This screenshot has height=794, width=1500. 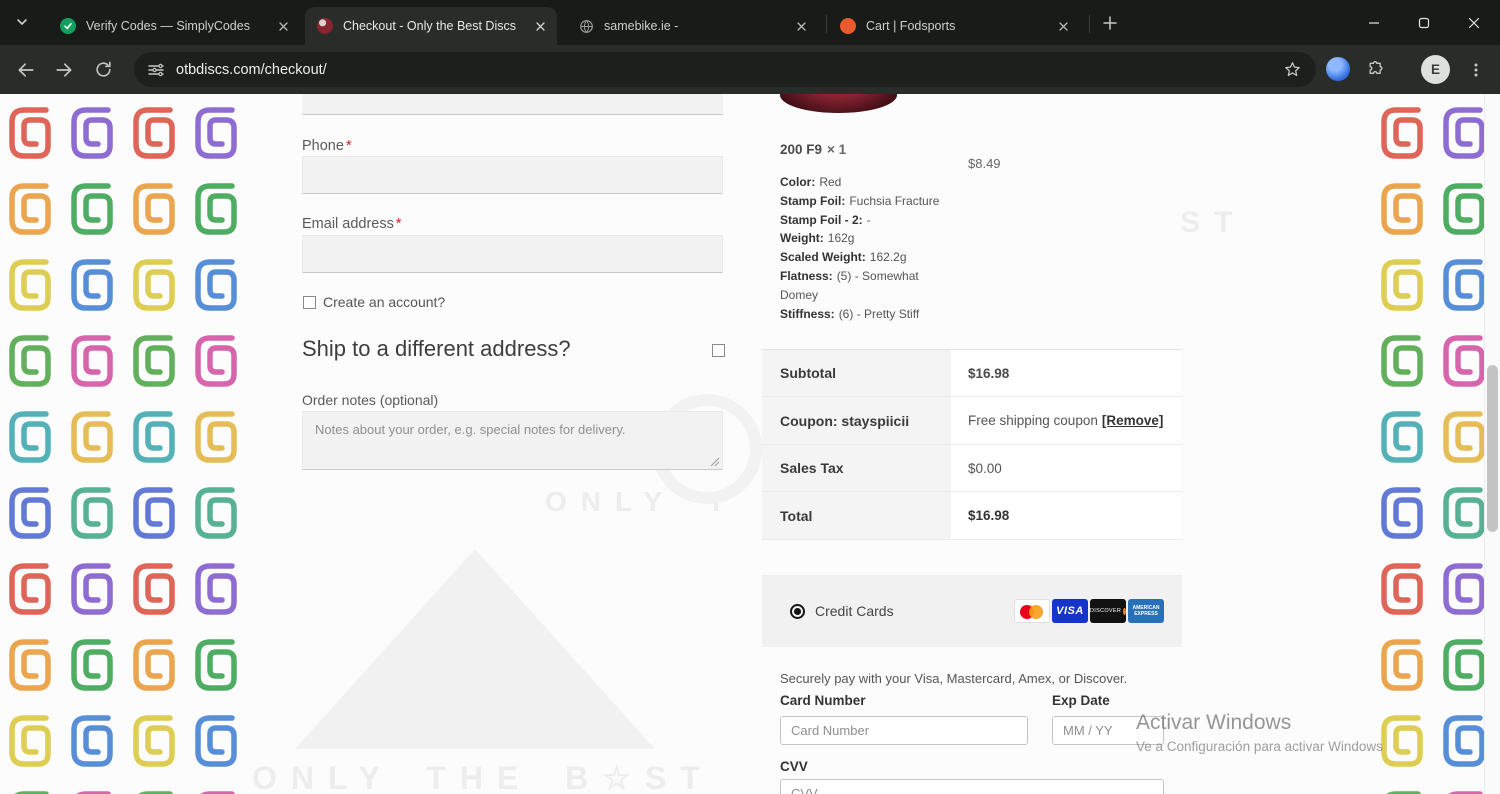 What do you see at coordinates (860, 200) in the screenshot?
I see `attribute-row: Stamp Foil: Fuchsia Fracture` at bounding box center [860, 200].